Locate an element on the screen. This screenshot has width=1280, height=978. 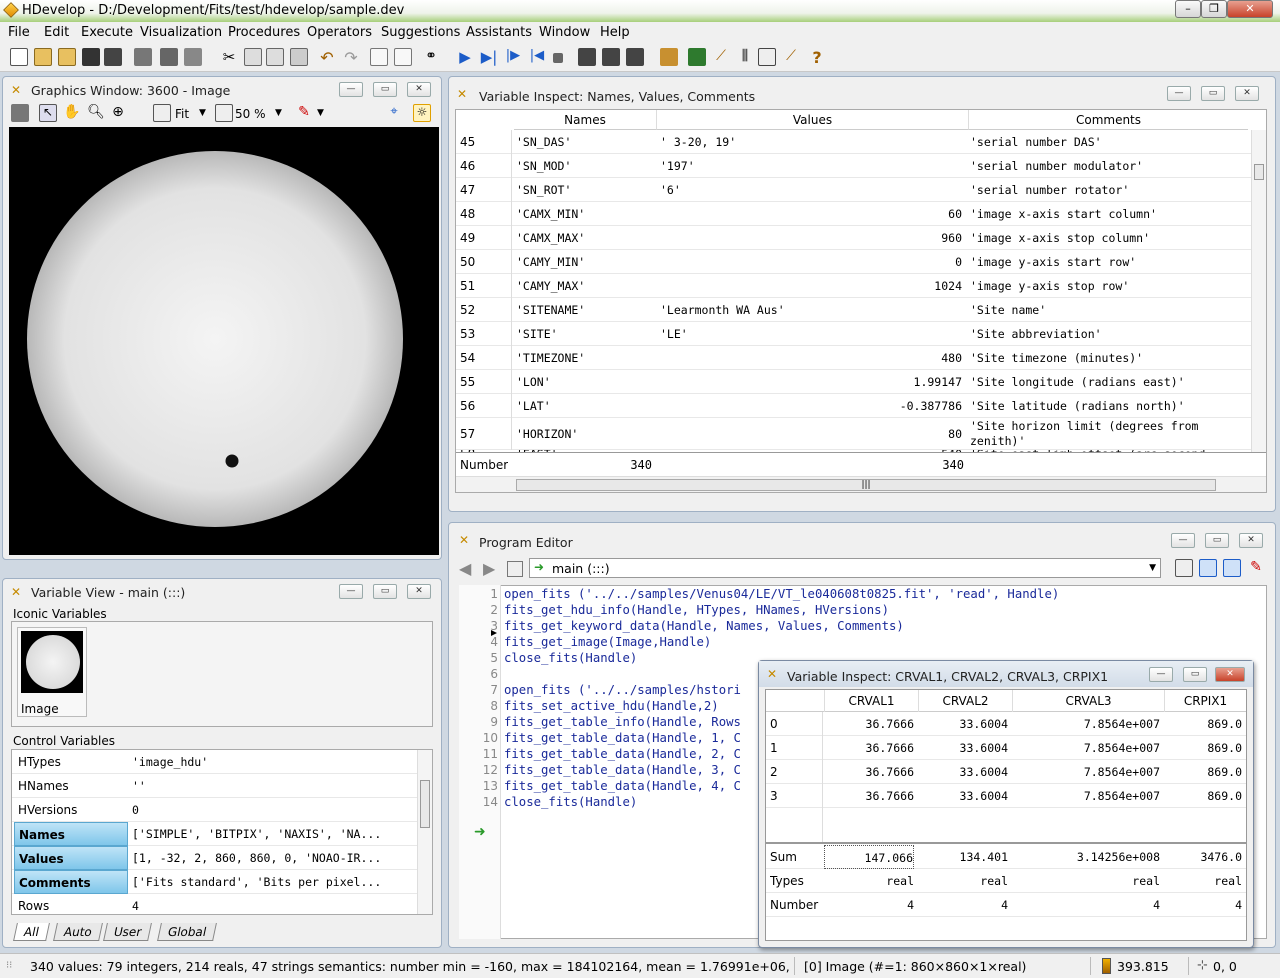
code-line: fits_get_table_data(Handle, 3, C is located at coordinates (622, 770).